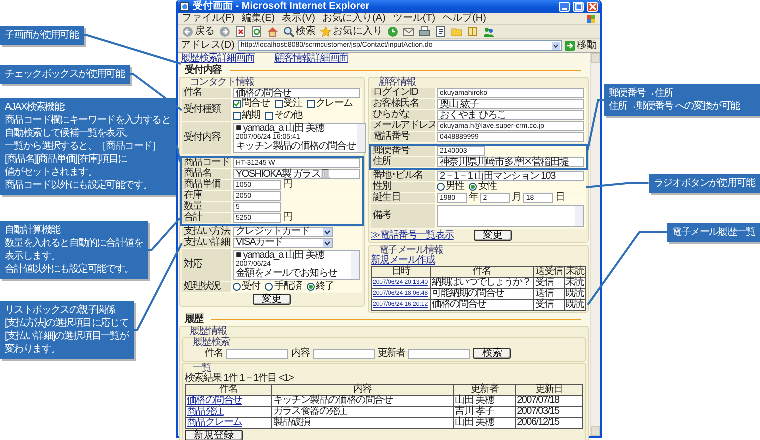 This screenshot has width=760, height=440. Describe the element at coordinates (538, 411) in the screenshot. I see `table-cell: 2007/03/15` at that location.